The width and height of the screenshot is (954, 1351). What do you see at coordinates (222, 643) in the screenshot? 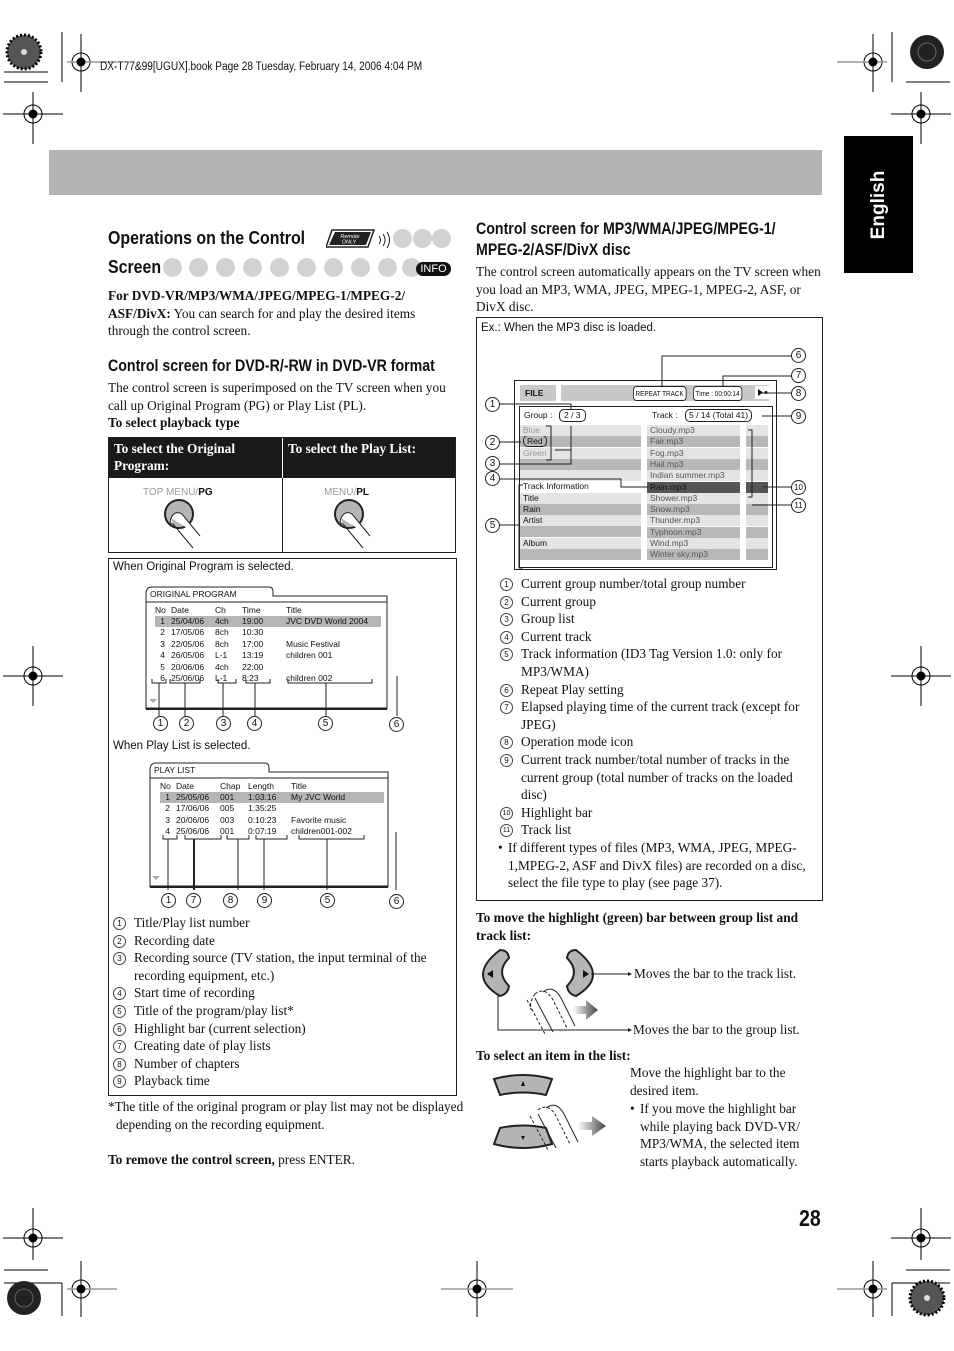
I see `table-cell: 8ch` at bounding box center [222, 643].